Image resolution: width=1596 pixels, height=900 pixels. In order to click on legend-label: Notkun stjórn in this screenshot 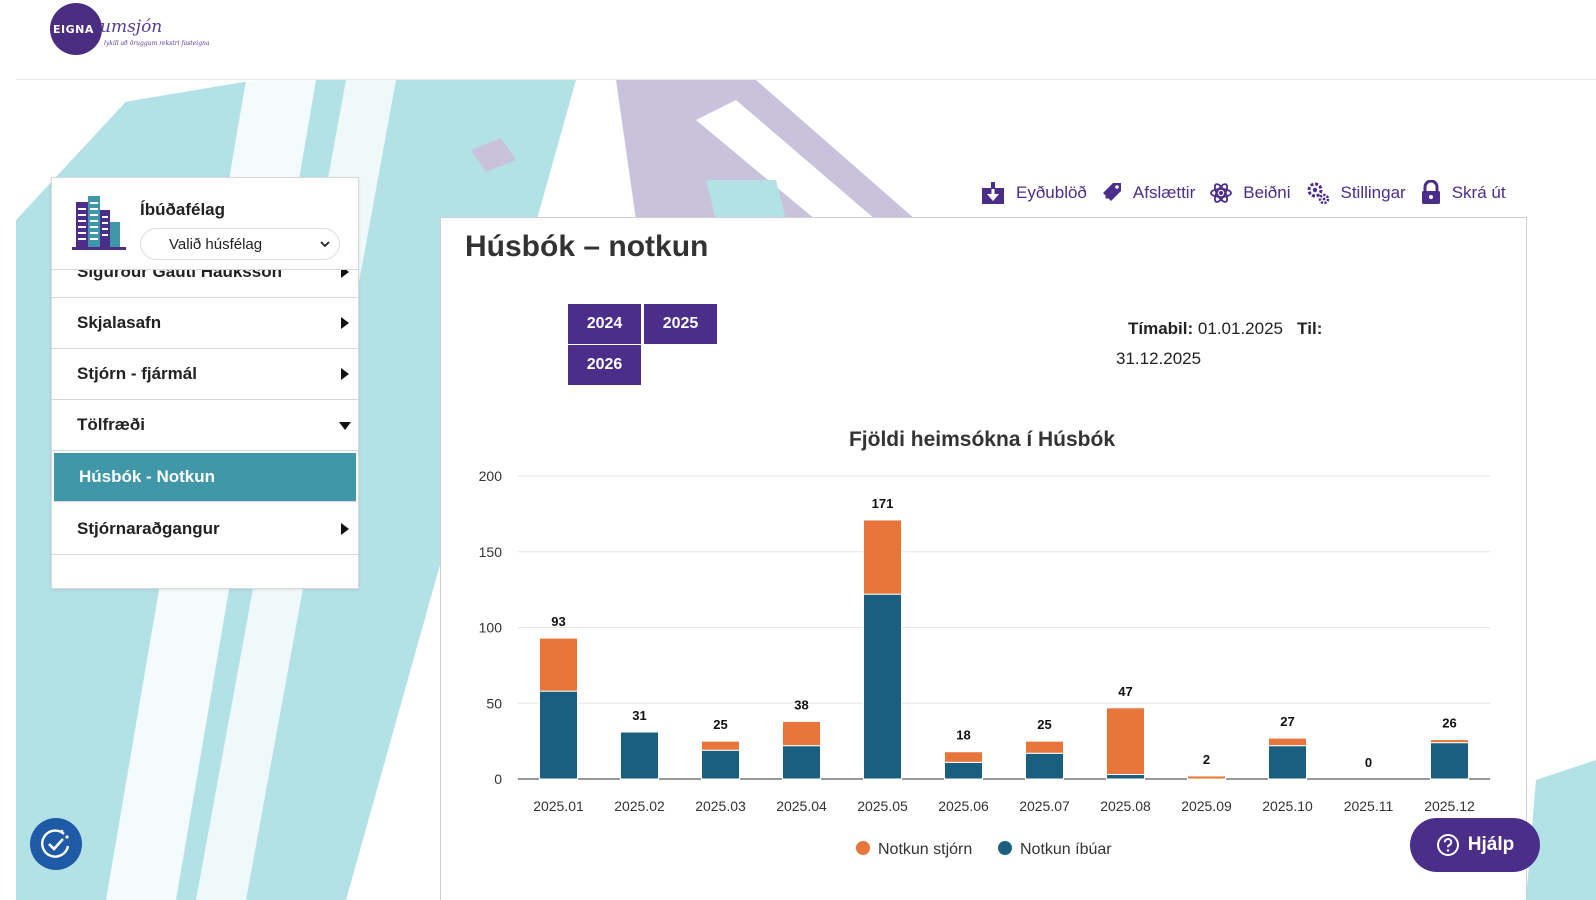, I will do `click(925, 849)`.